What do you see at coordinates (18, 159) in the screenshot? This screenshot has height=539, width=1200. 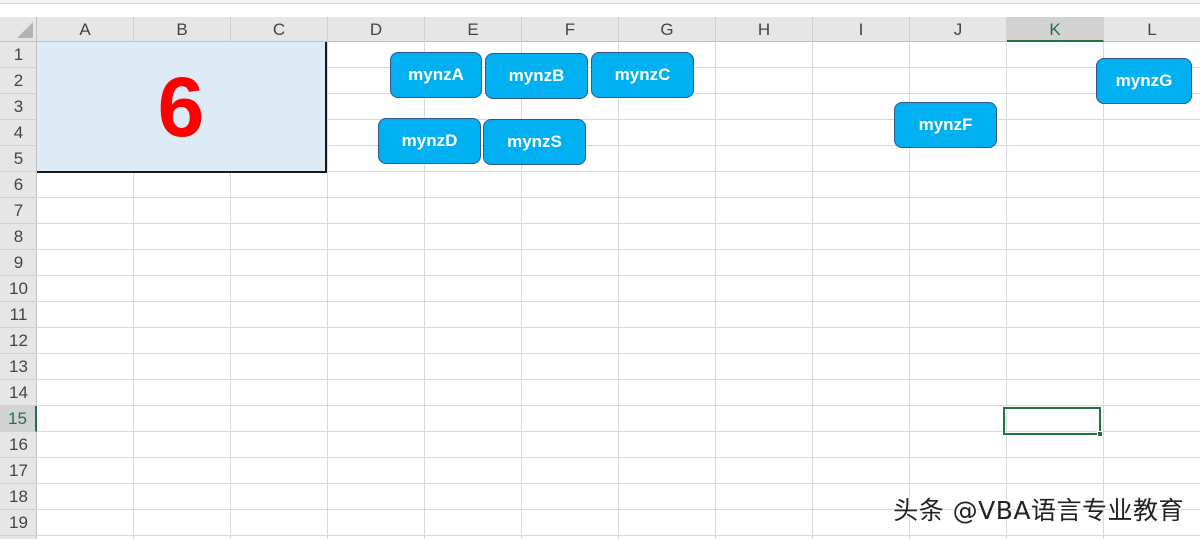 I see `row-header-5: 5` at bounding box center [18, 159].